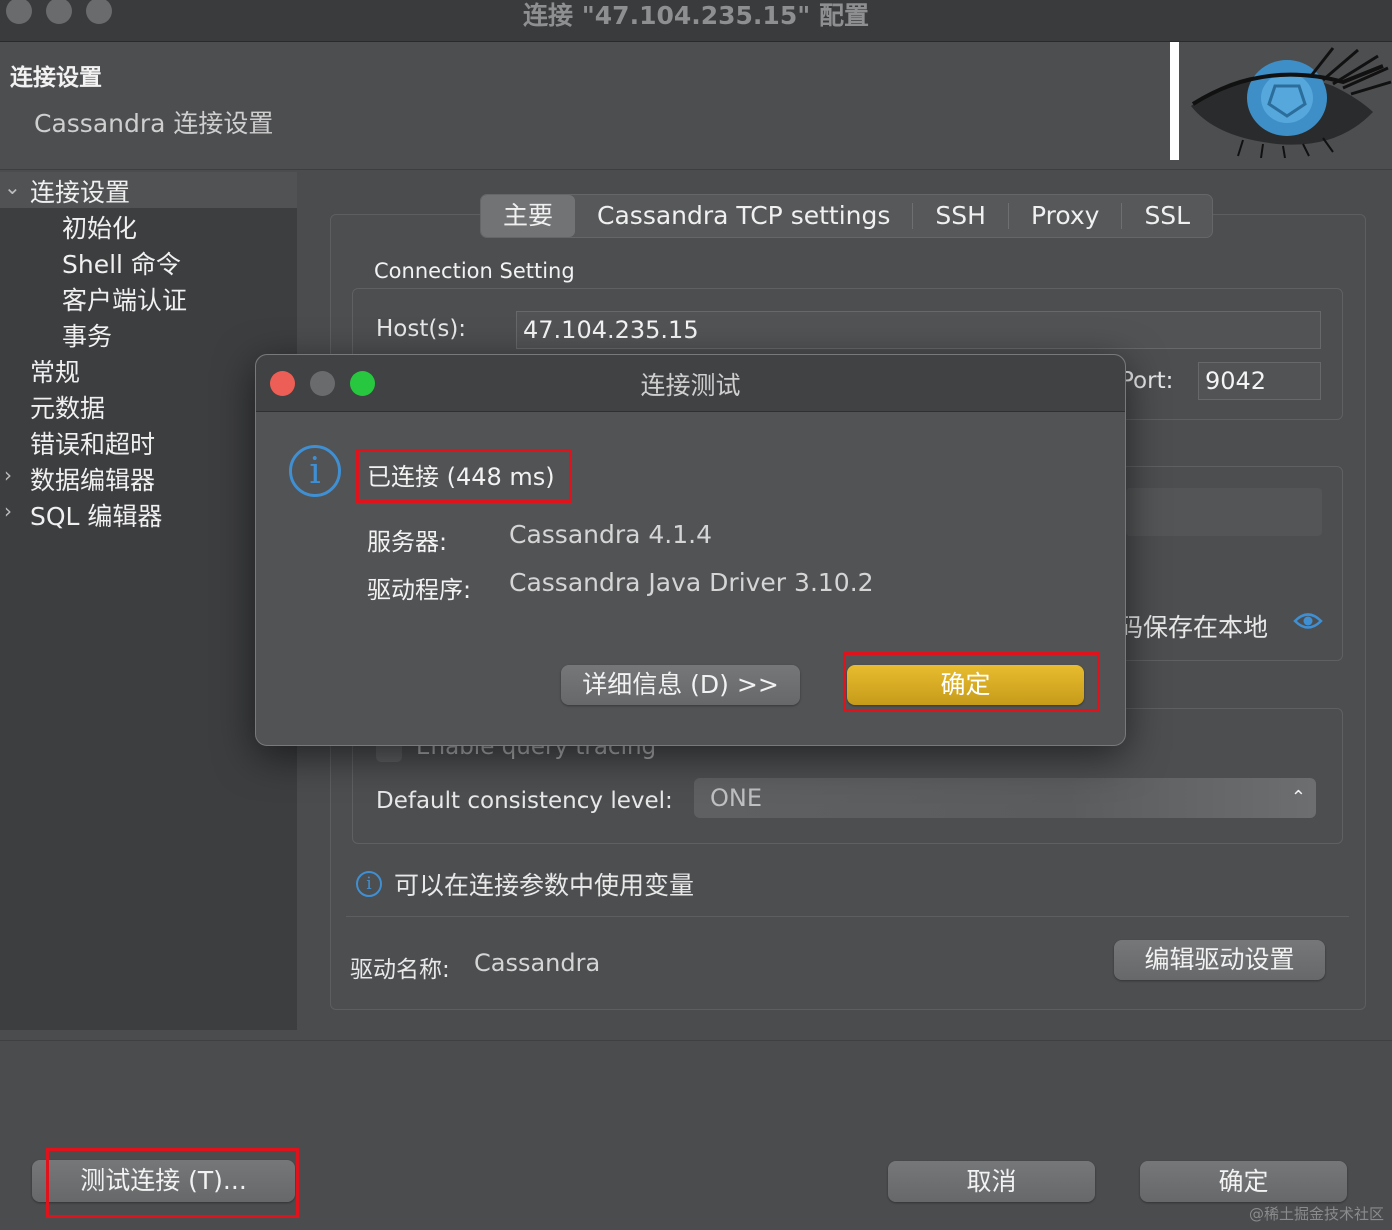  I want to click on chevron-updown-icon: ⌃, so click(1298, 797).